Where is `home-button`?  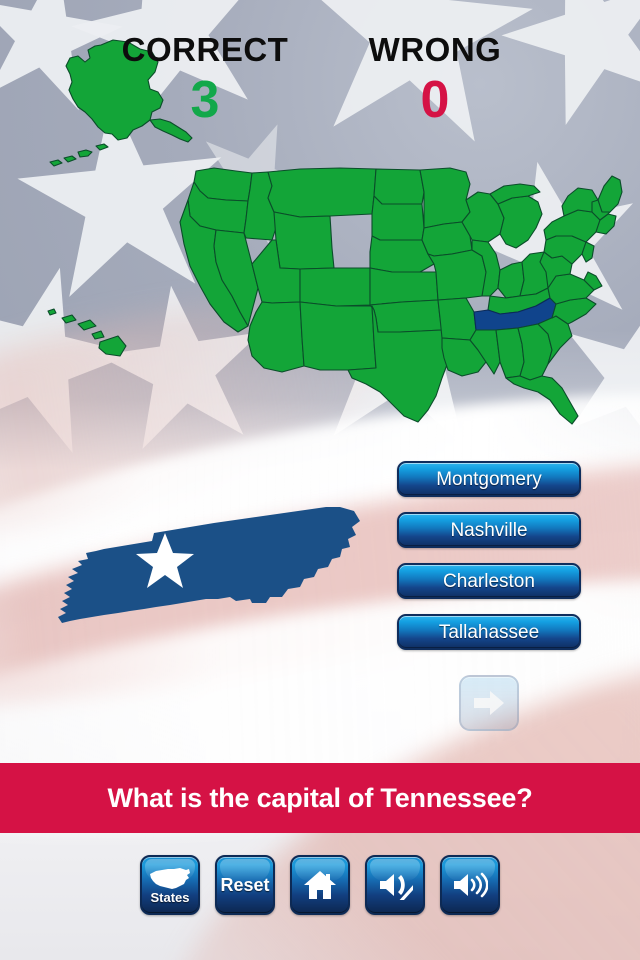
home-button is located at coordinates (320, 885).